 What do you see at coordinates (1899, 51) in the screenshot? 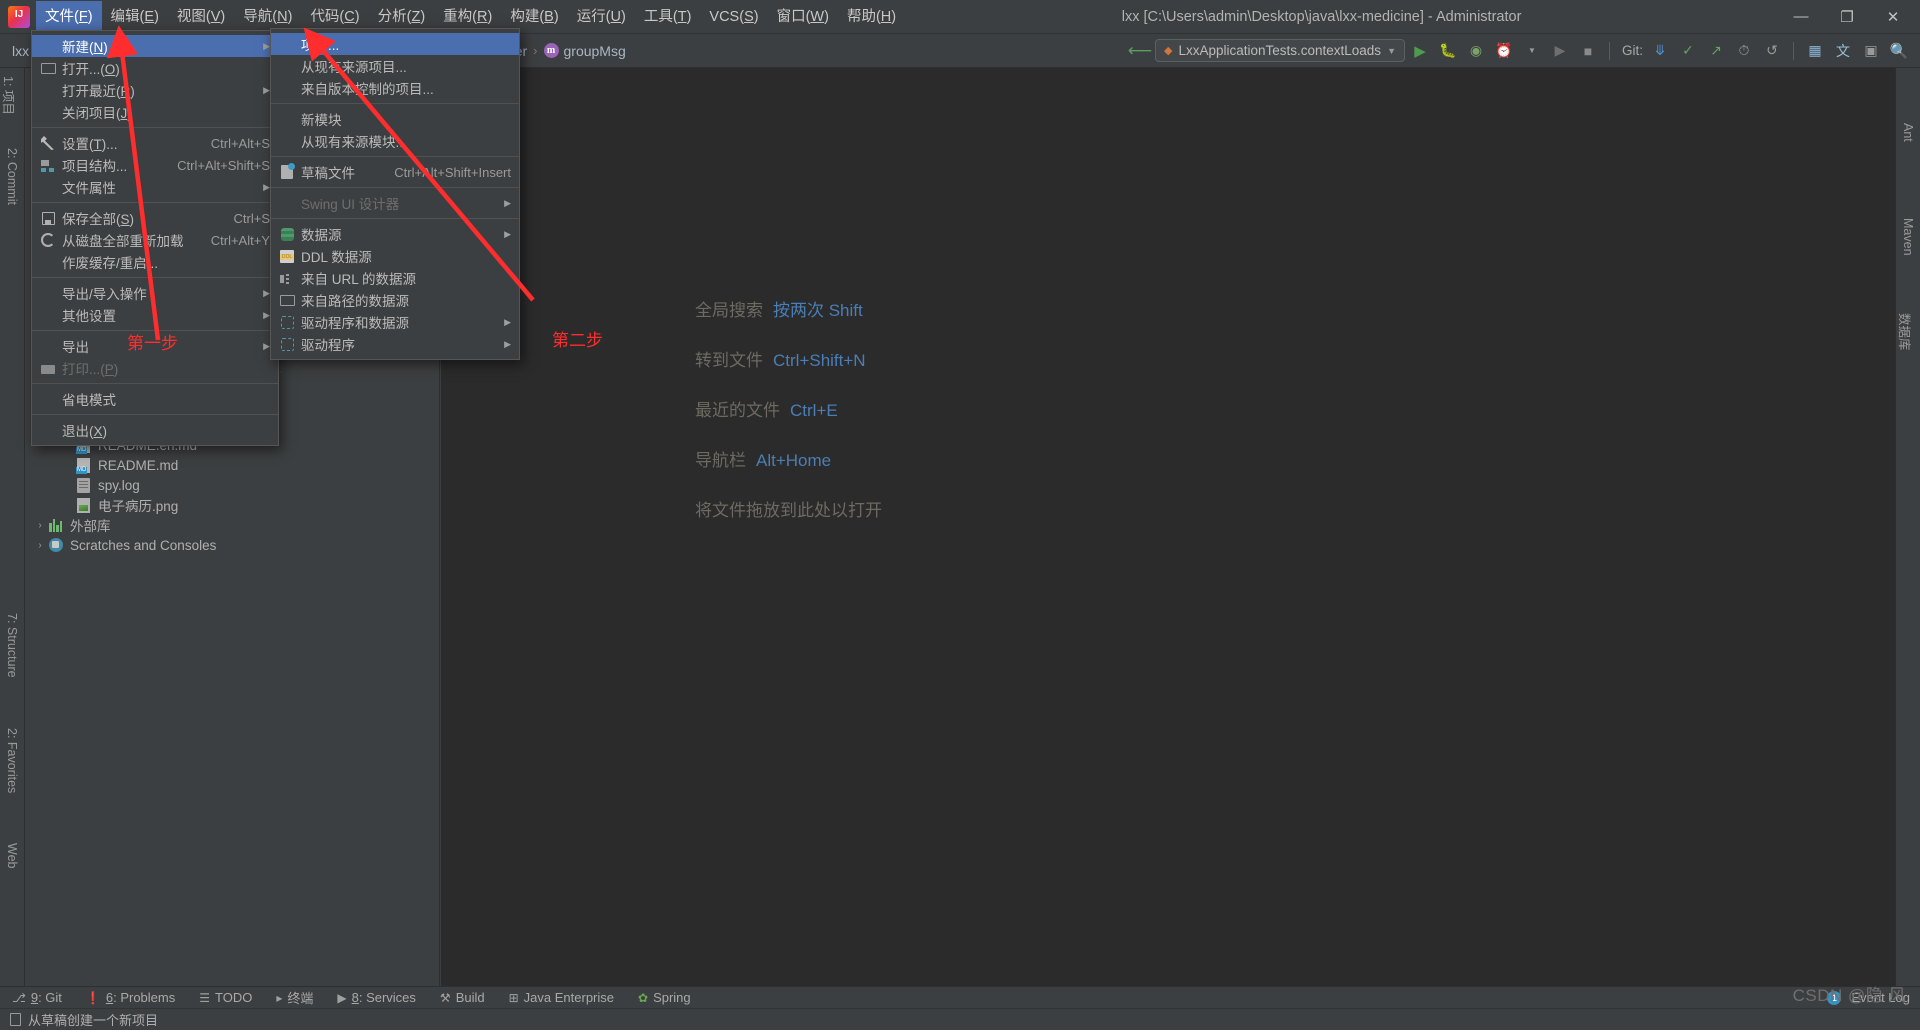
I see `search-icon: 🔍` at bounding box center [1899, 51].